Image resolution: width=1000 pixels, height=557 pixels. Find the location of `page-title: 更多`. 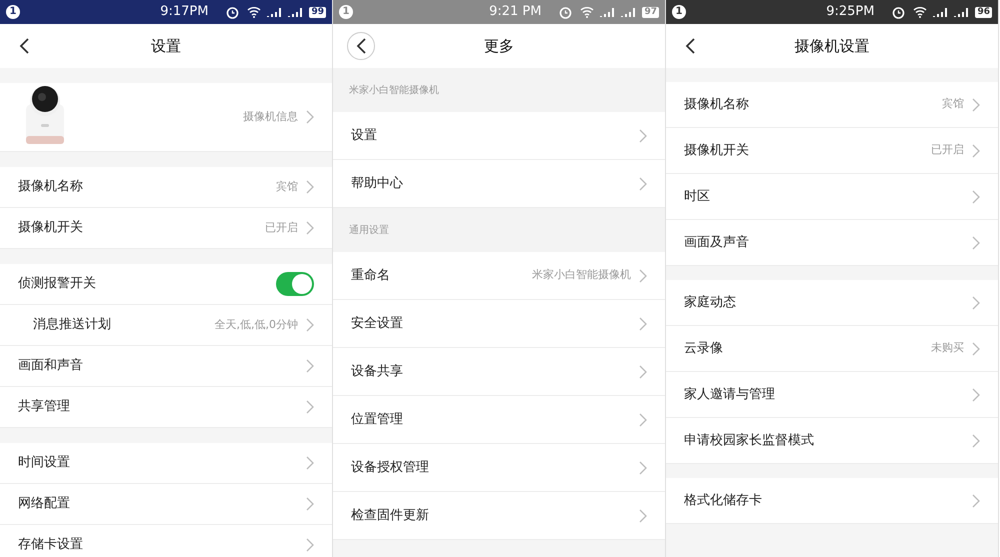

page-title: 更多 is located at coordinates (499, 46).